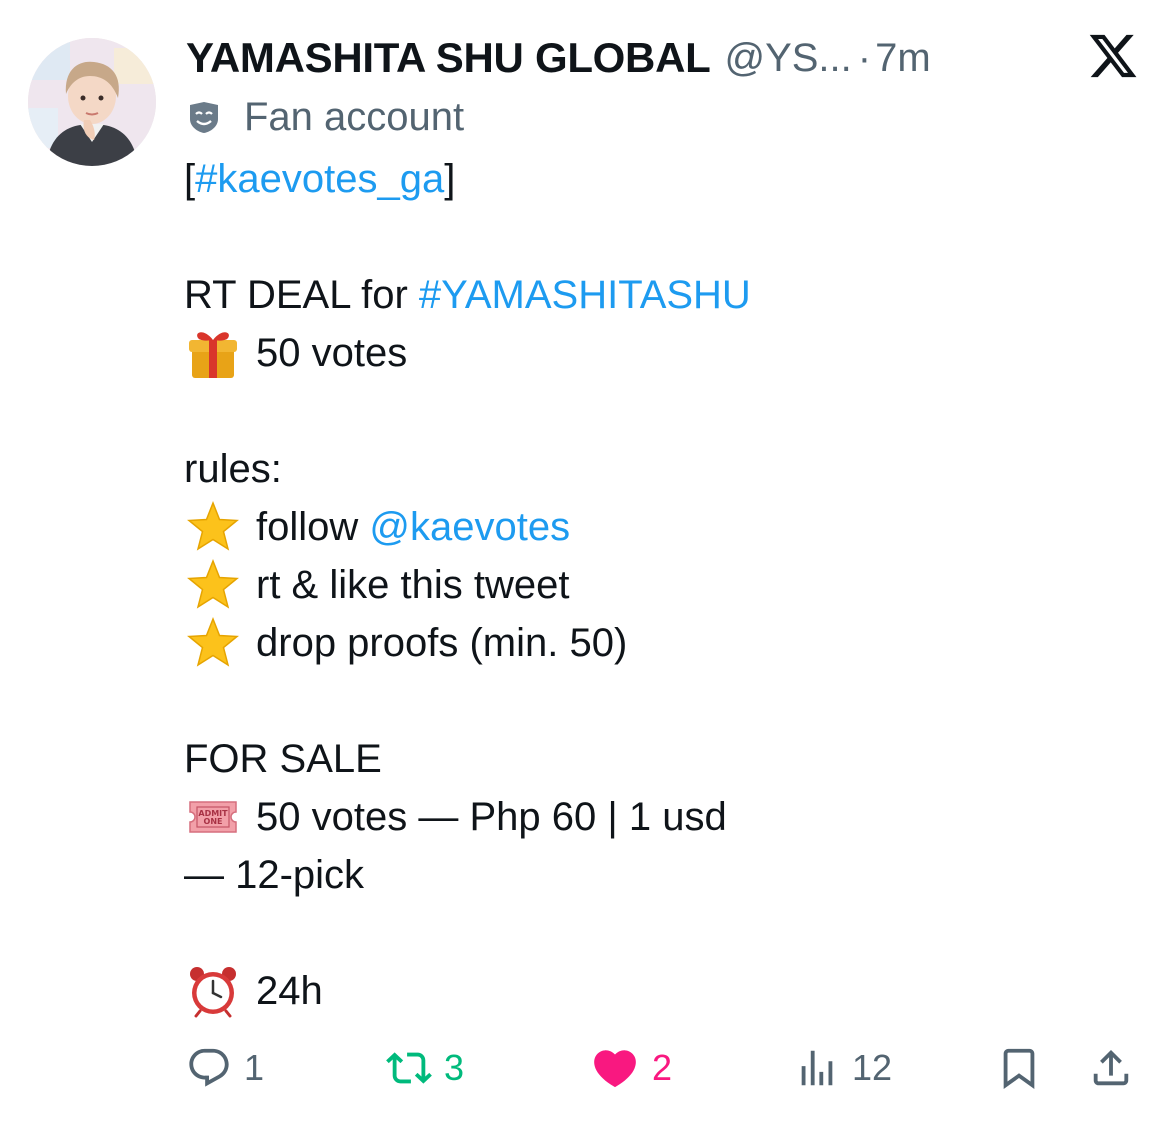 The image size is (1170, 1135). Describe the element at coordinates (413, 585) in the screenshot. I see `text-segment: rt & like this tweet` at that location.